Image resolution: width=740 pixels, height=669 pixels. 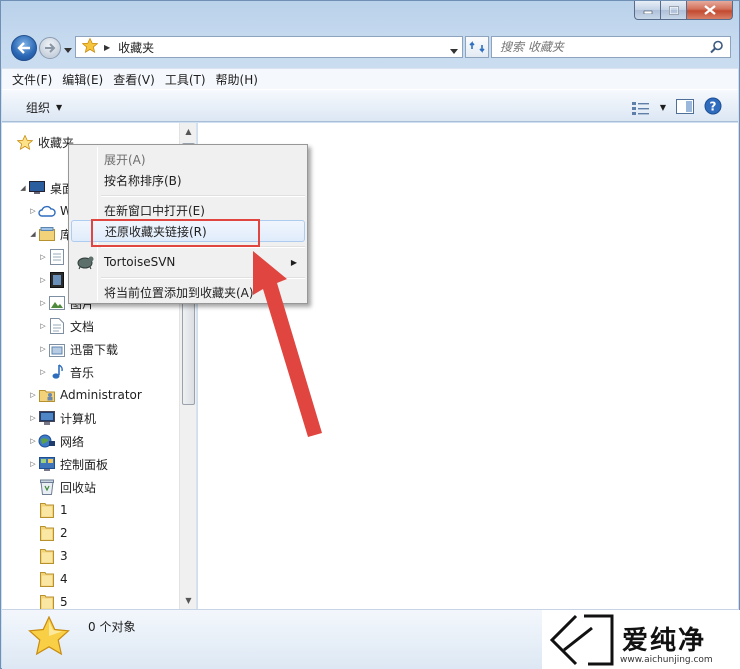 I want to click on logo-mark-icon, so click(x=581, y=640).